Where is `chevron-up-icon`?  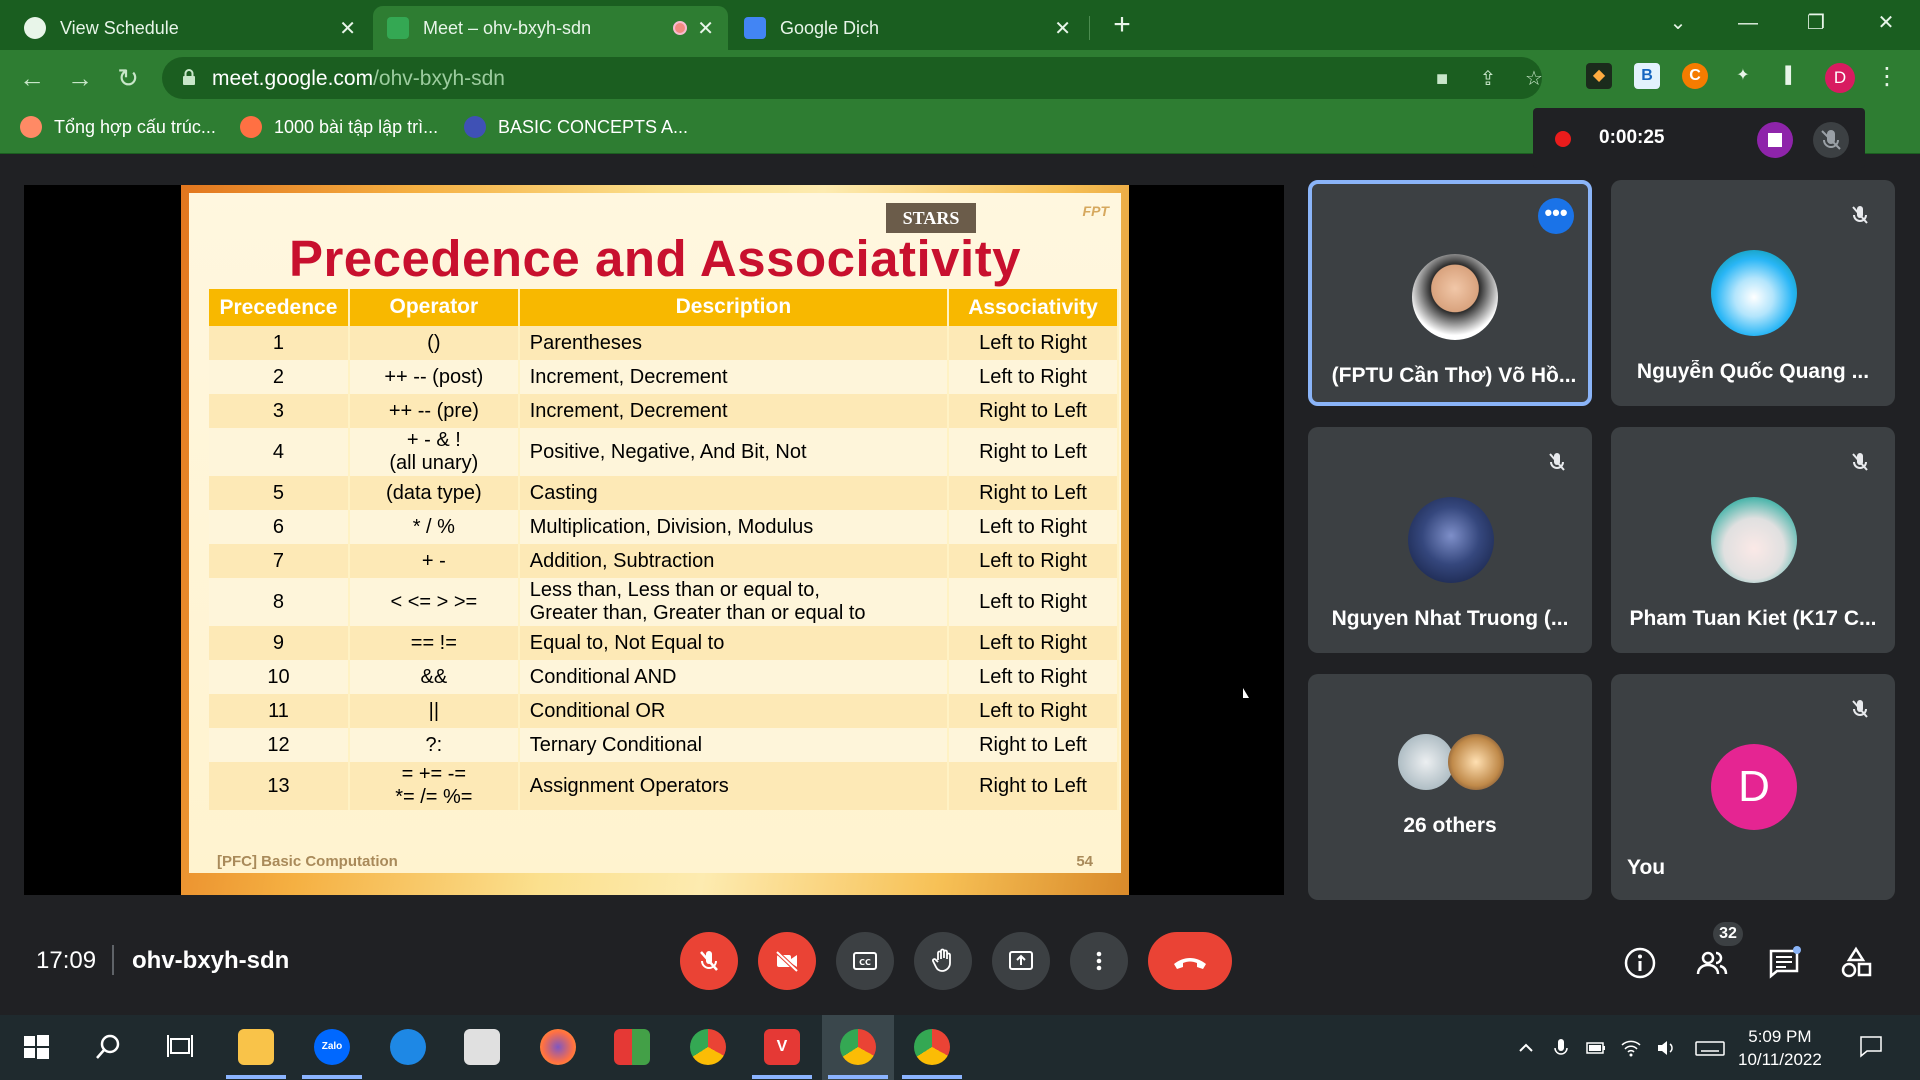
chevron-up-icon is located at coordinates (1526, 1048).